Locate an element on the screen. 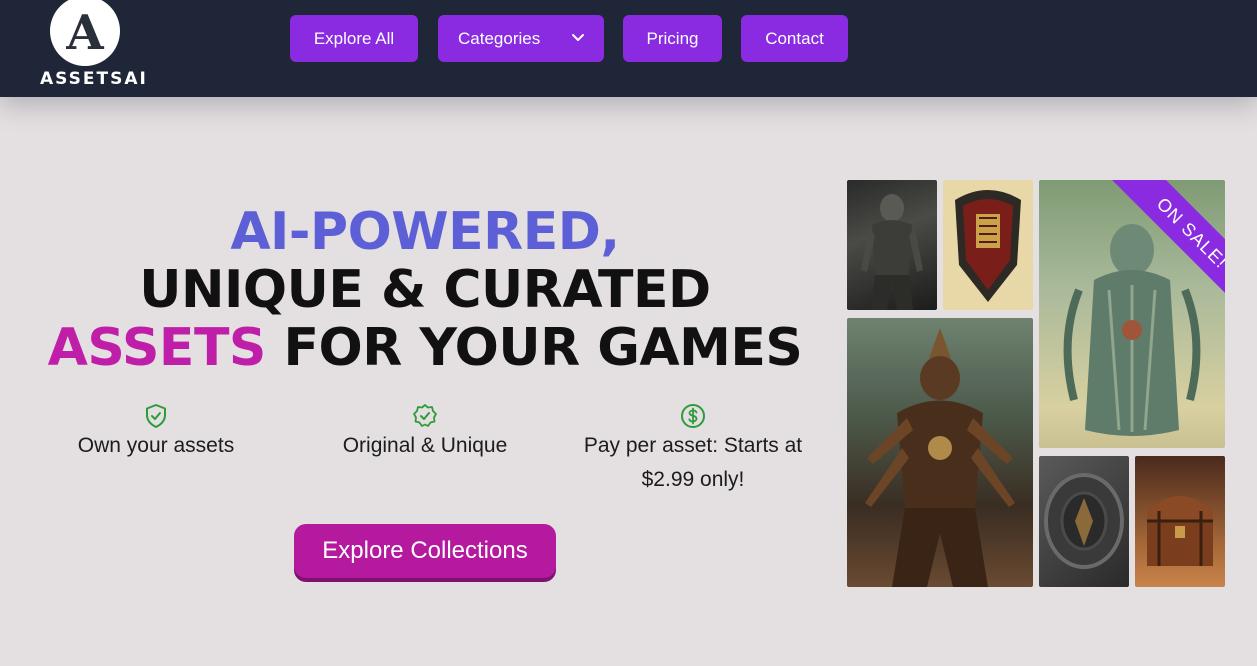 The width and height of the screenshot is (1257, 666). dollar-icon is located at coordinates (693, 416).